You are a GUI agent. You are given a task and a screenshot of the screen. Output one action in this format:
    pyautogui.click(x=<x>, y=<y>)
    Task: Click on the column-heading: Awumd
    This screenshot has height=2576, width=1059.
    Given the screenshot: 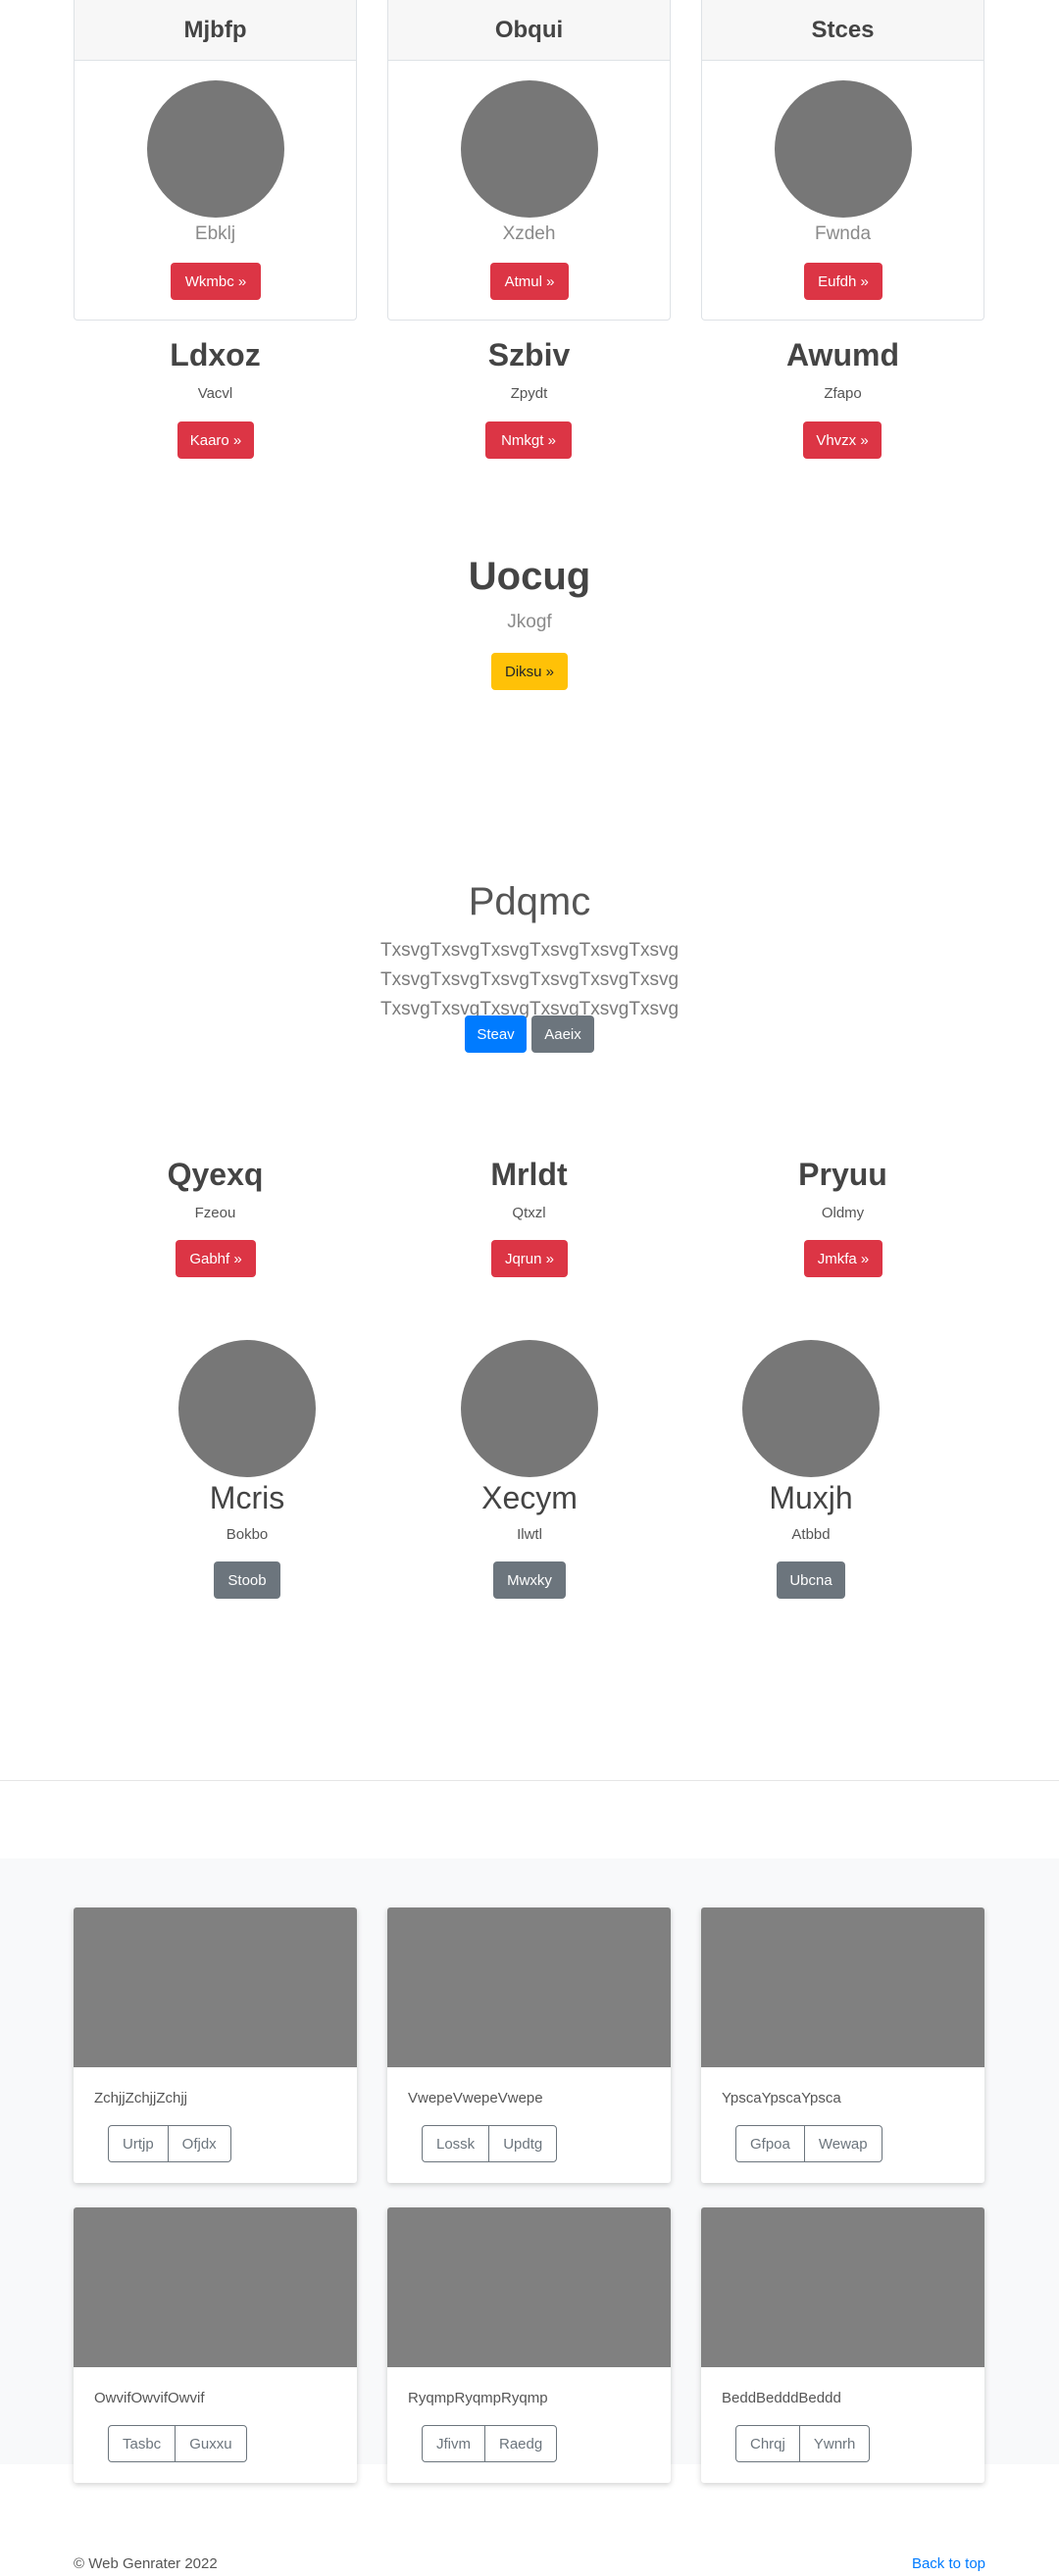 What is the action you would take?
    pyautogui.click(x=842, y=354)
    